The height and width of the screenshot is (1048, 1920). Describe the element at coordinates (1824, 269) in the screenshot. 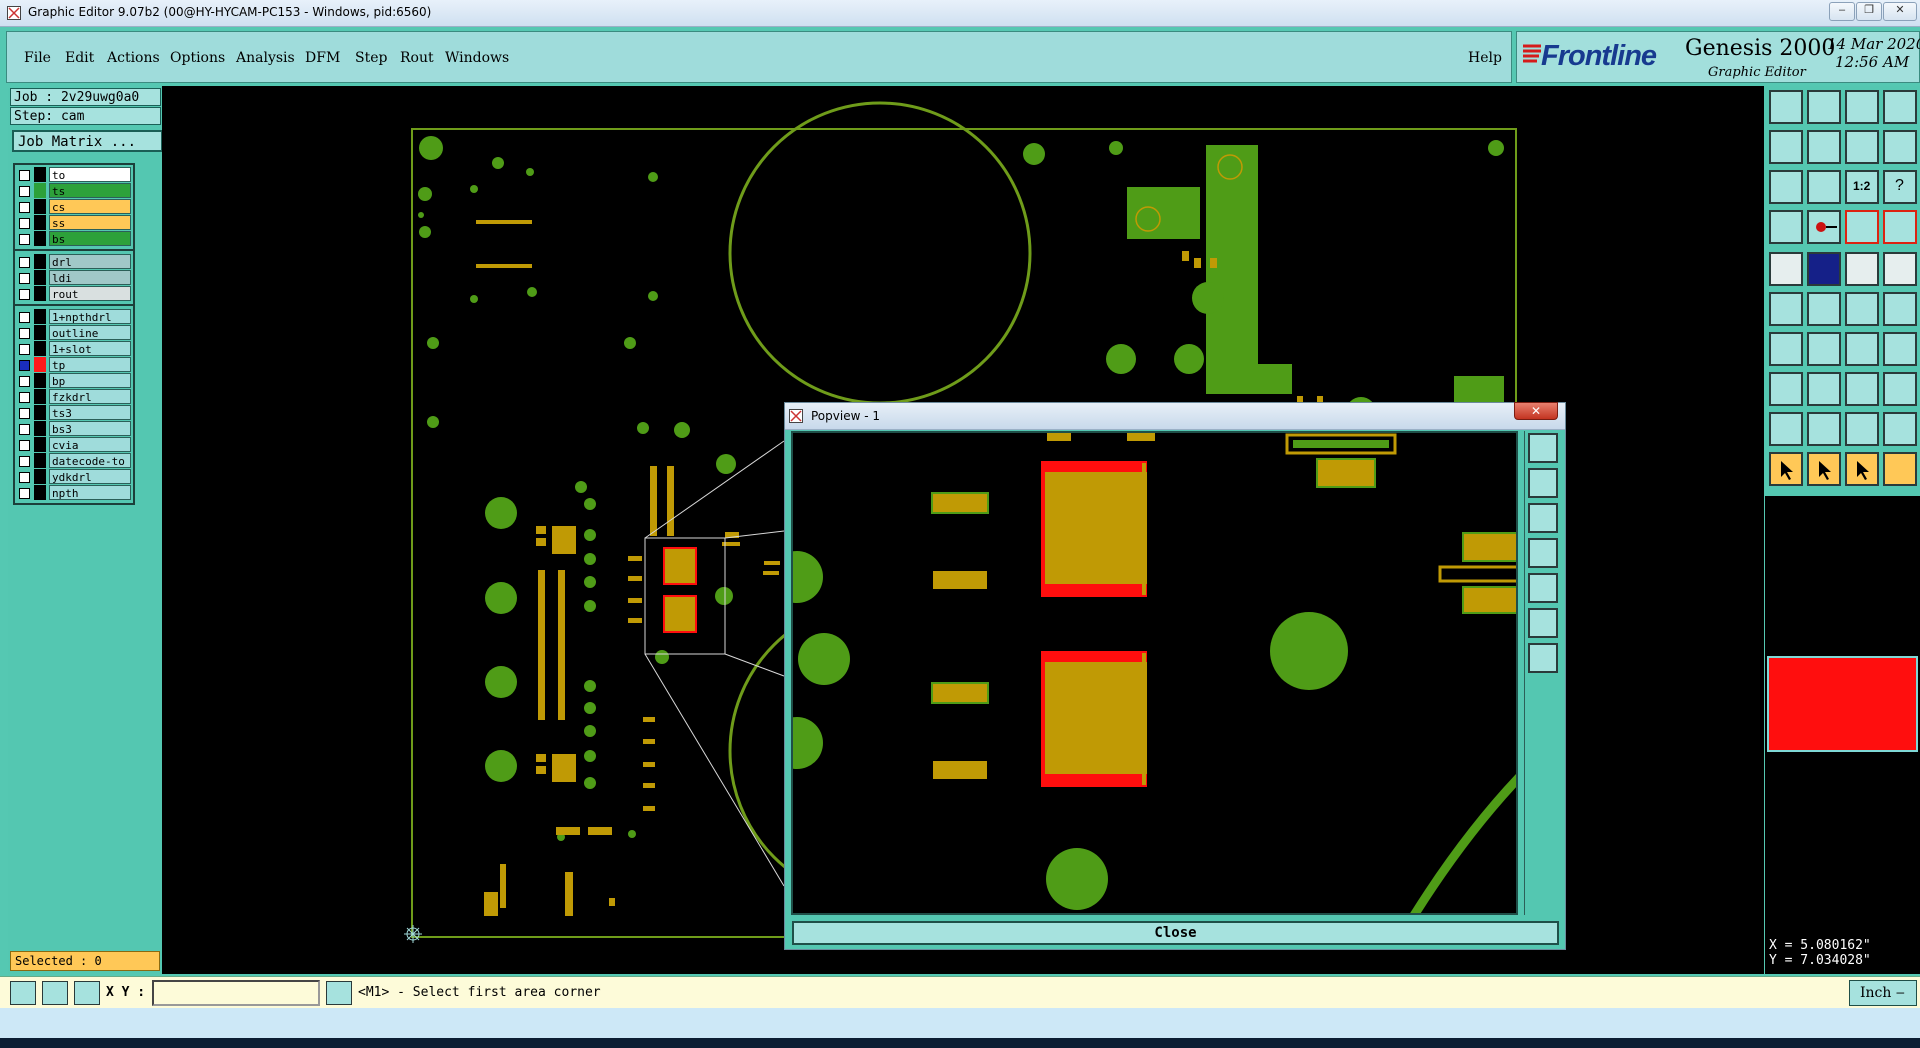

I see `tool-arc-icon` at that location.